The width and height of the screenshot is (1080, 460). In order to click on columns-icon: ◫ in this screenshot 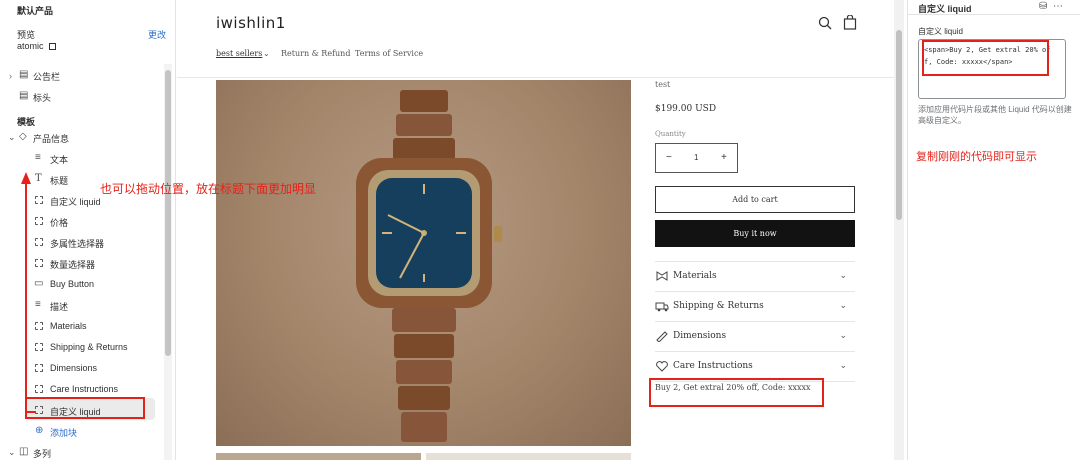, I will do `click(24, 451)`.